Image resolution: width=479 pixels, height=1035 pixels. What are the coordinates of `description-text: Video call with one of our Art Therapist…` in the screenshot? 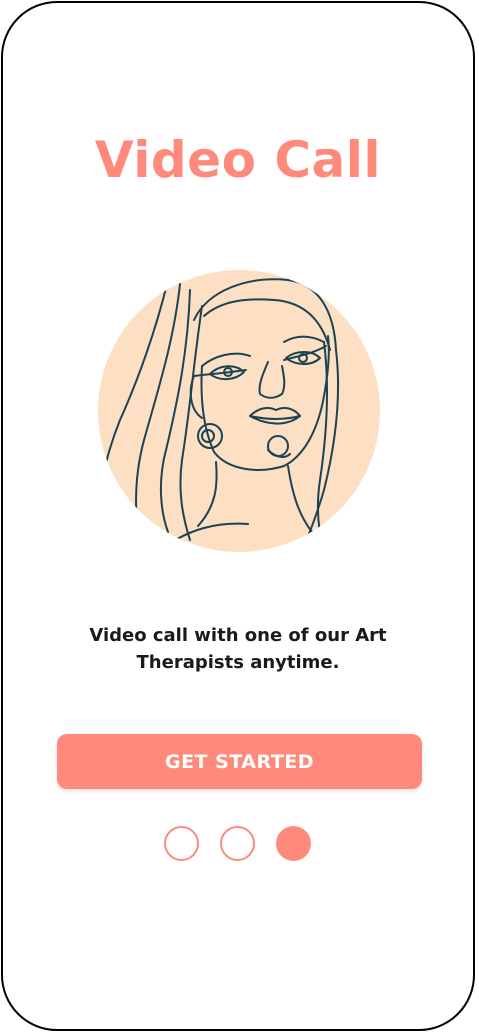 It's located at (238, 649).